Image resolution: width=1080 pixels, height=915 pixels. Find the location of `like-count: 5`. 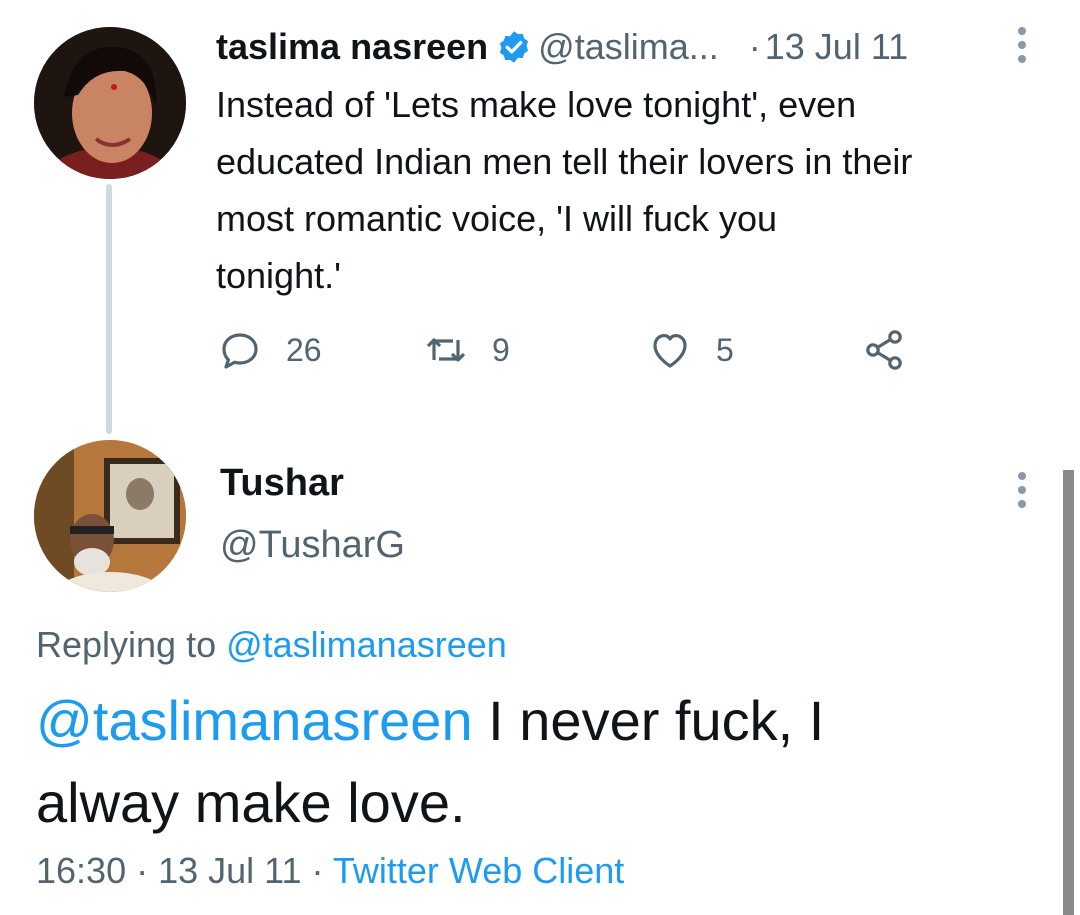

like-count: 5 is located at coordinates (725, 349).